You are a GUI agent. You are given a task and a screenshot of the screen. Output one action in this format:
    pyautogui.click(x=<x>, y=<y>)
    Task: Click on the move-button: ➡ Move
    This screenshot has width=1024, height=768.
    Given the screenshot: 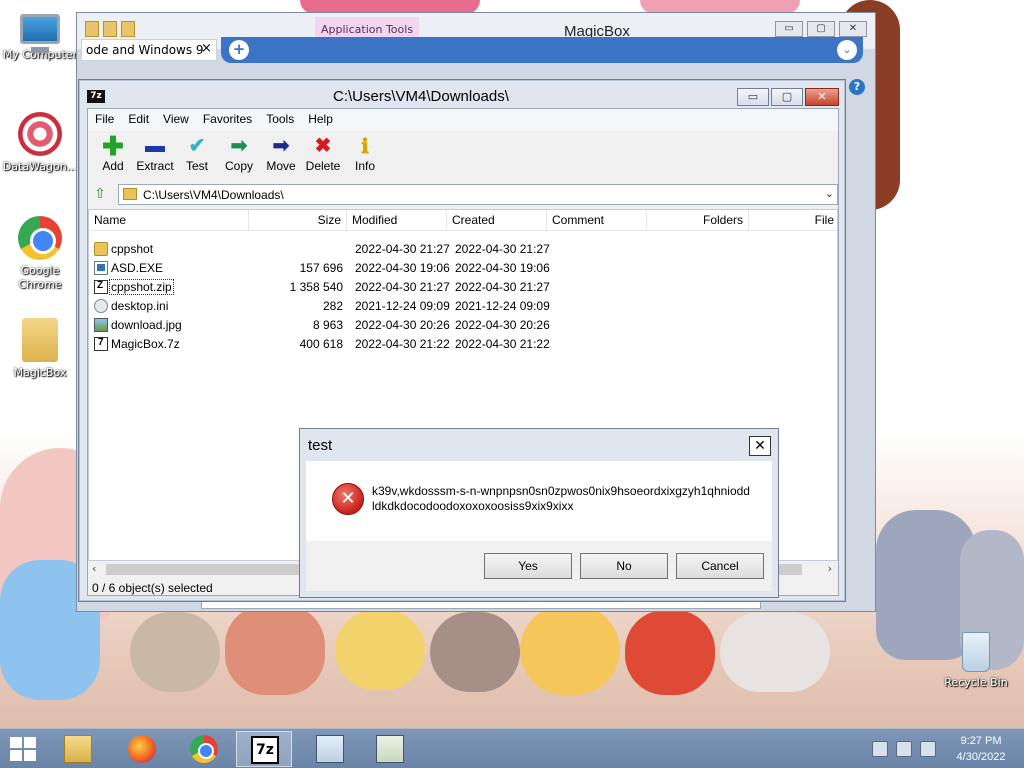 What is the action you would take?
    pyautogui.click(x=281, y=156)
    